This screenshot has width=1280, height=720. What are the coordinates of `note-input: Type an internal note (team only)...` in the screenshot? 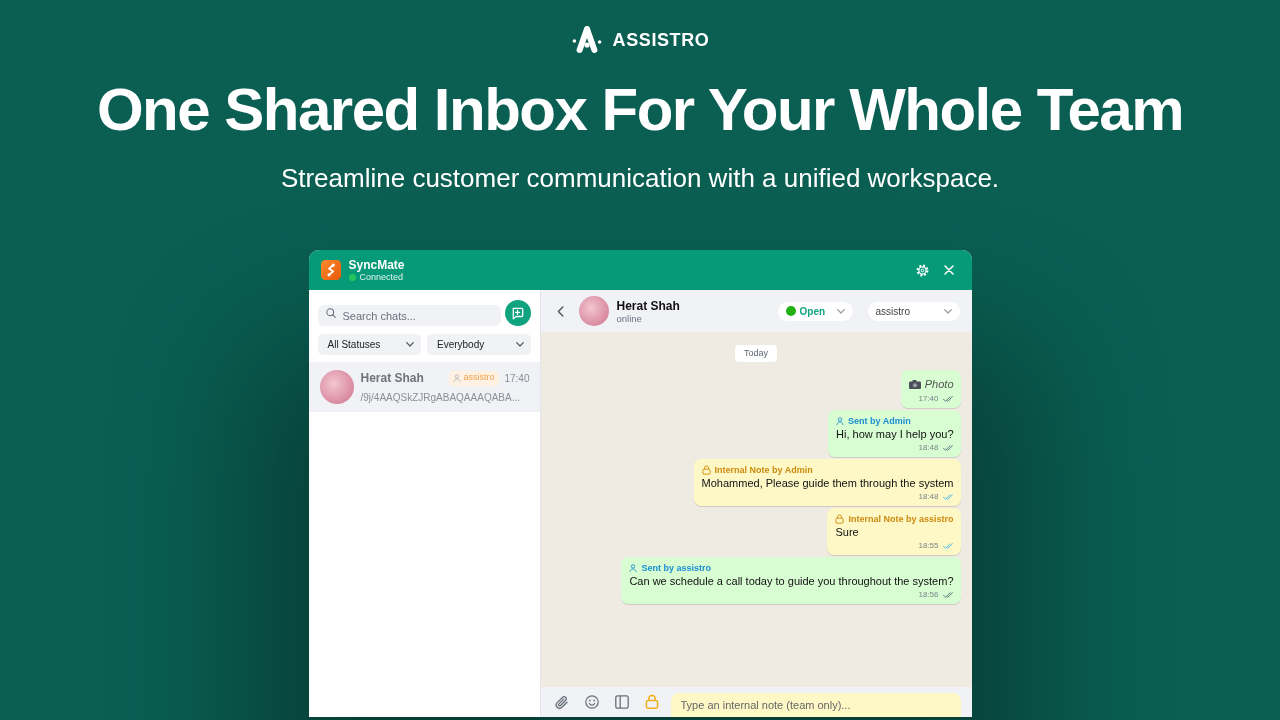 It's located at (815, 705).